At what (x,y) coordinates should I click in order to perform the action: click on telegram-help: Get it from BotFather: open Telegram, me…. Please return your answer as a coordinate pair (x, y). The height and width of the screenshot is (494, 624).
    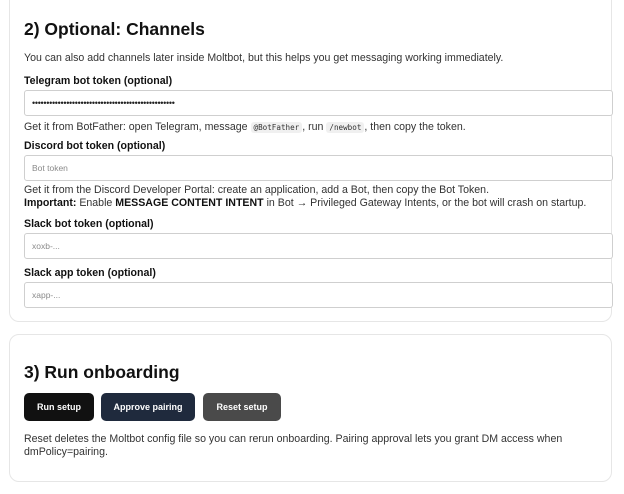
    Looking at the image, I should click on (245, 127).